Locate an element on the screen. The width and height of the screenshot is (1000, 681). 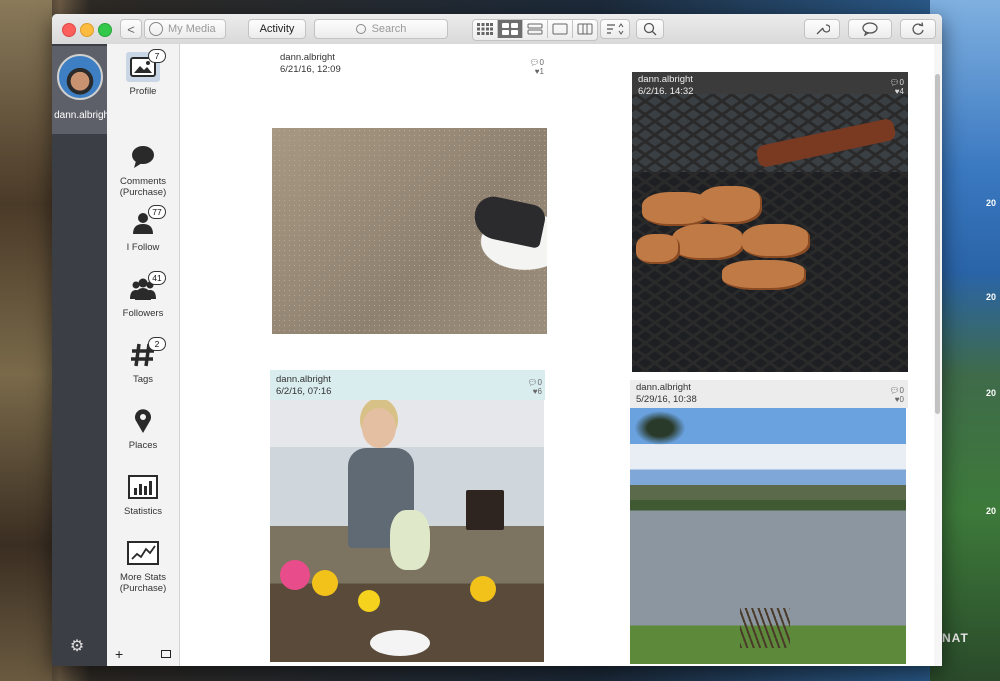
close-window-button is located at coordinates (69, 30).